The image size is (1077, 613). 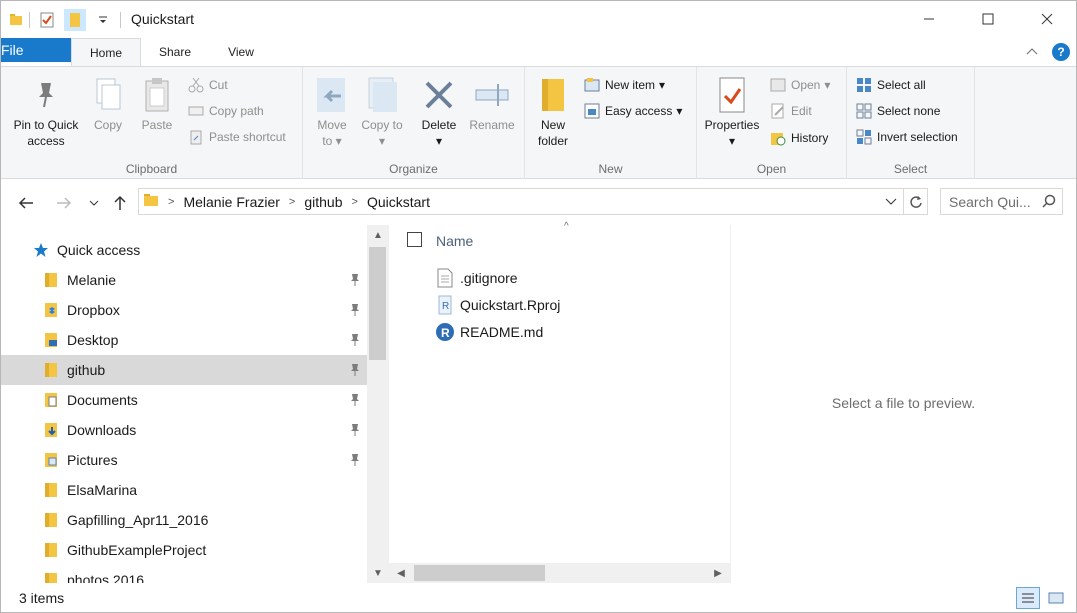 I want to click on file-list-hscrollbar: ◀ ▶, so click(x=559, y=573).